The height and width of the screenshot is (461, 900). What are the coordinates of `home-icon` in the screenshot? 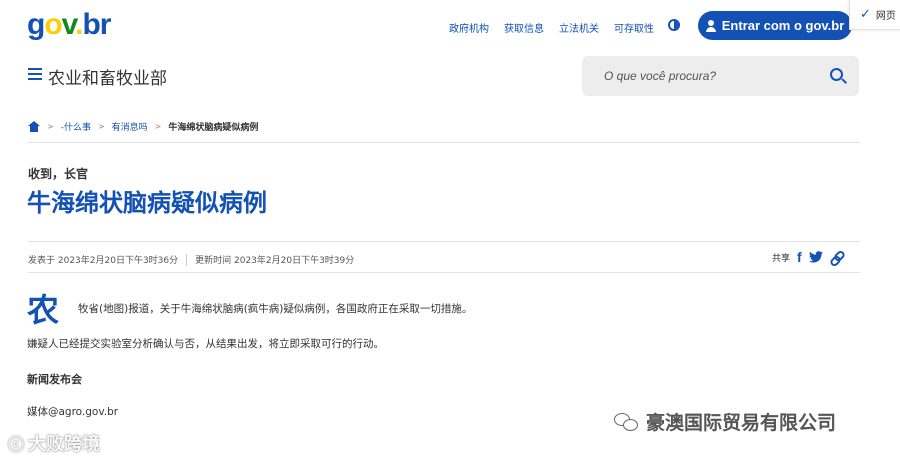 It's located at (34, 126).